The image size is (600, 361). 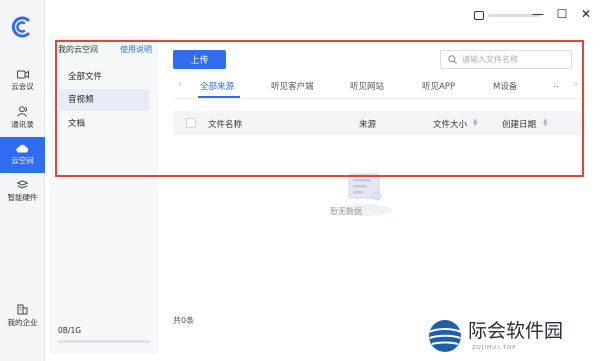 What do you see at coordinates (538, 14) in the screenshot?
I see `minimize-button: —` at bounding box center [538, 14].